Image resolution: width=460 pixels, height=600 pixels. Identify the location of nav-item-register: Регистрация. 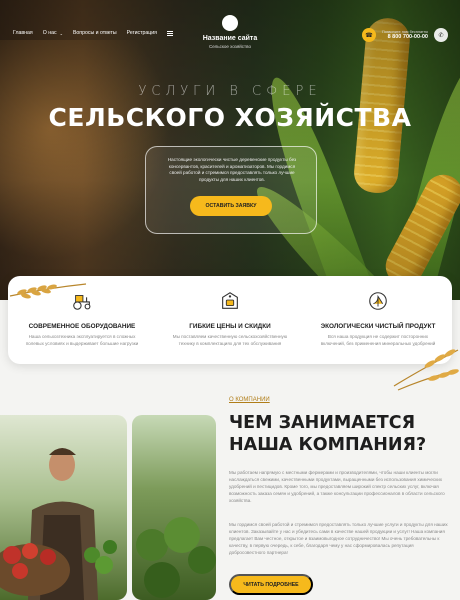
(142, 33).